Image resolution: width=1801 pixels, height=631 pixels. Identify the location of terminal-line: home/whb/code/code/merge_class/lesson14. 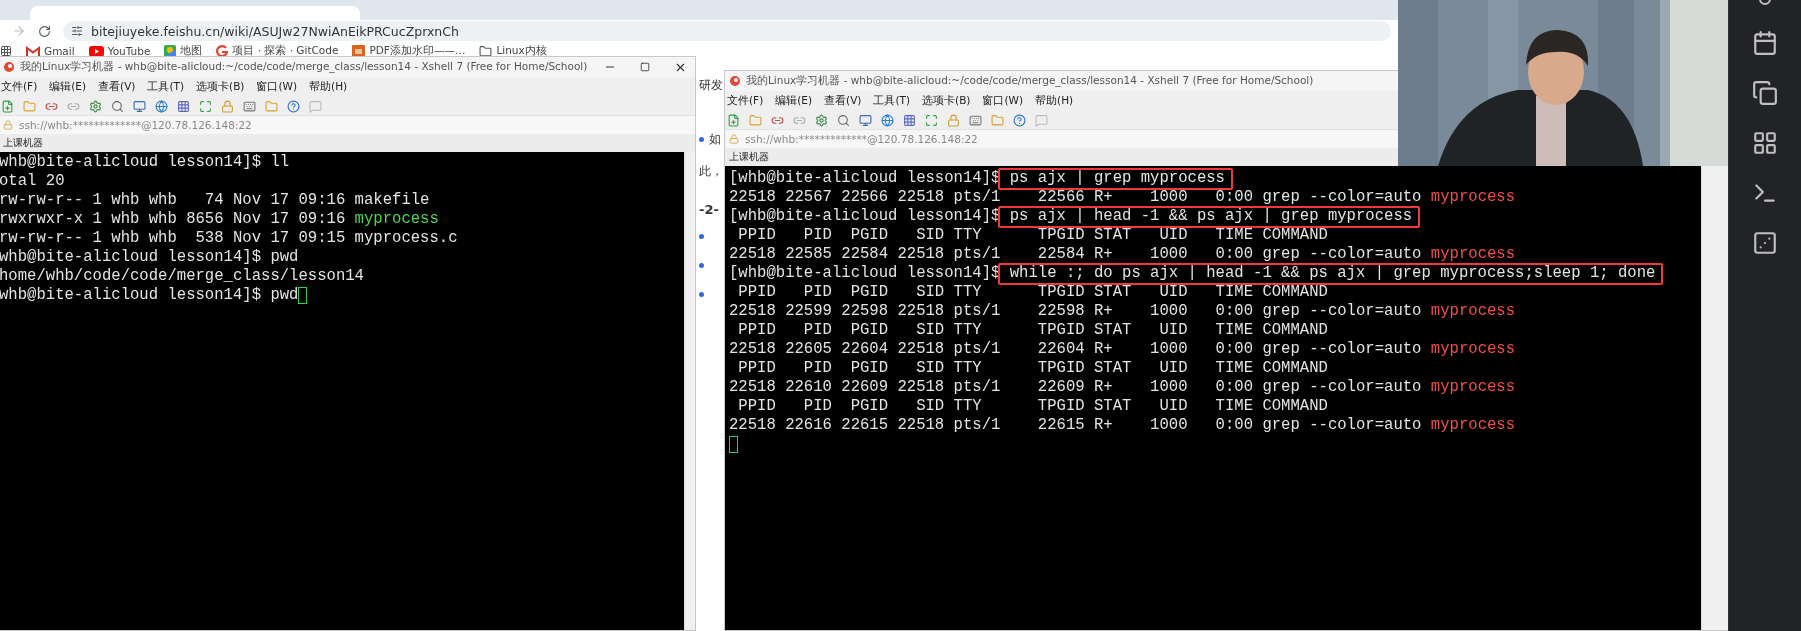
(182, 276).